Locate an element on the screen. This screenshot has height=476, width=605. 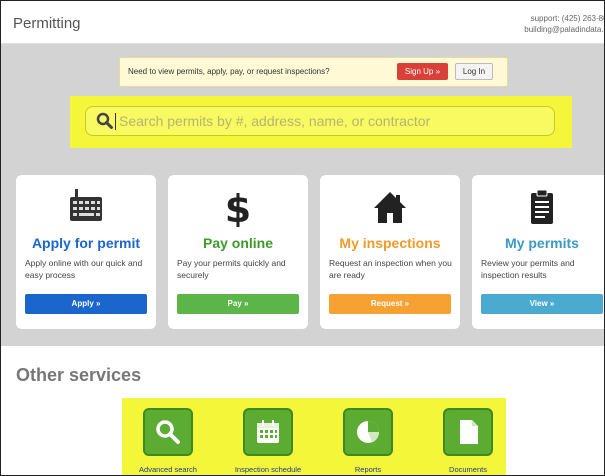
request-button: Request » is located at coordinates (390, 304).